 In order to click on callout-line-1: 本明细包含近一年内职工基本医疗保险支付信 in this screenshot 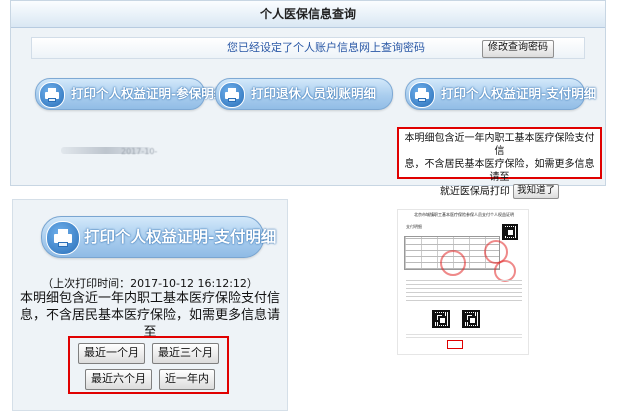, I will do `click(499, 145)`.